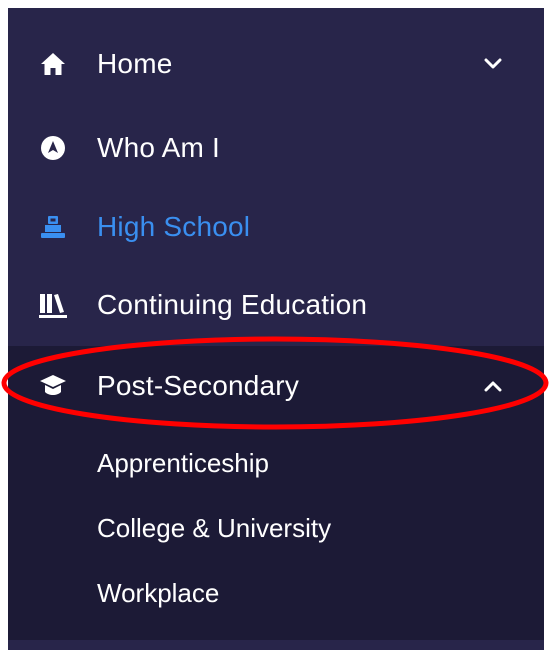 This screenshot has width=551, height=658. Describe the element at coordinates (183, 463) in the screenshot. I see `subnav-item-apprenticeship: Apprenticeship` at that location.